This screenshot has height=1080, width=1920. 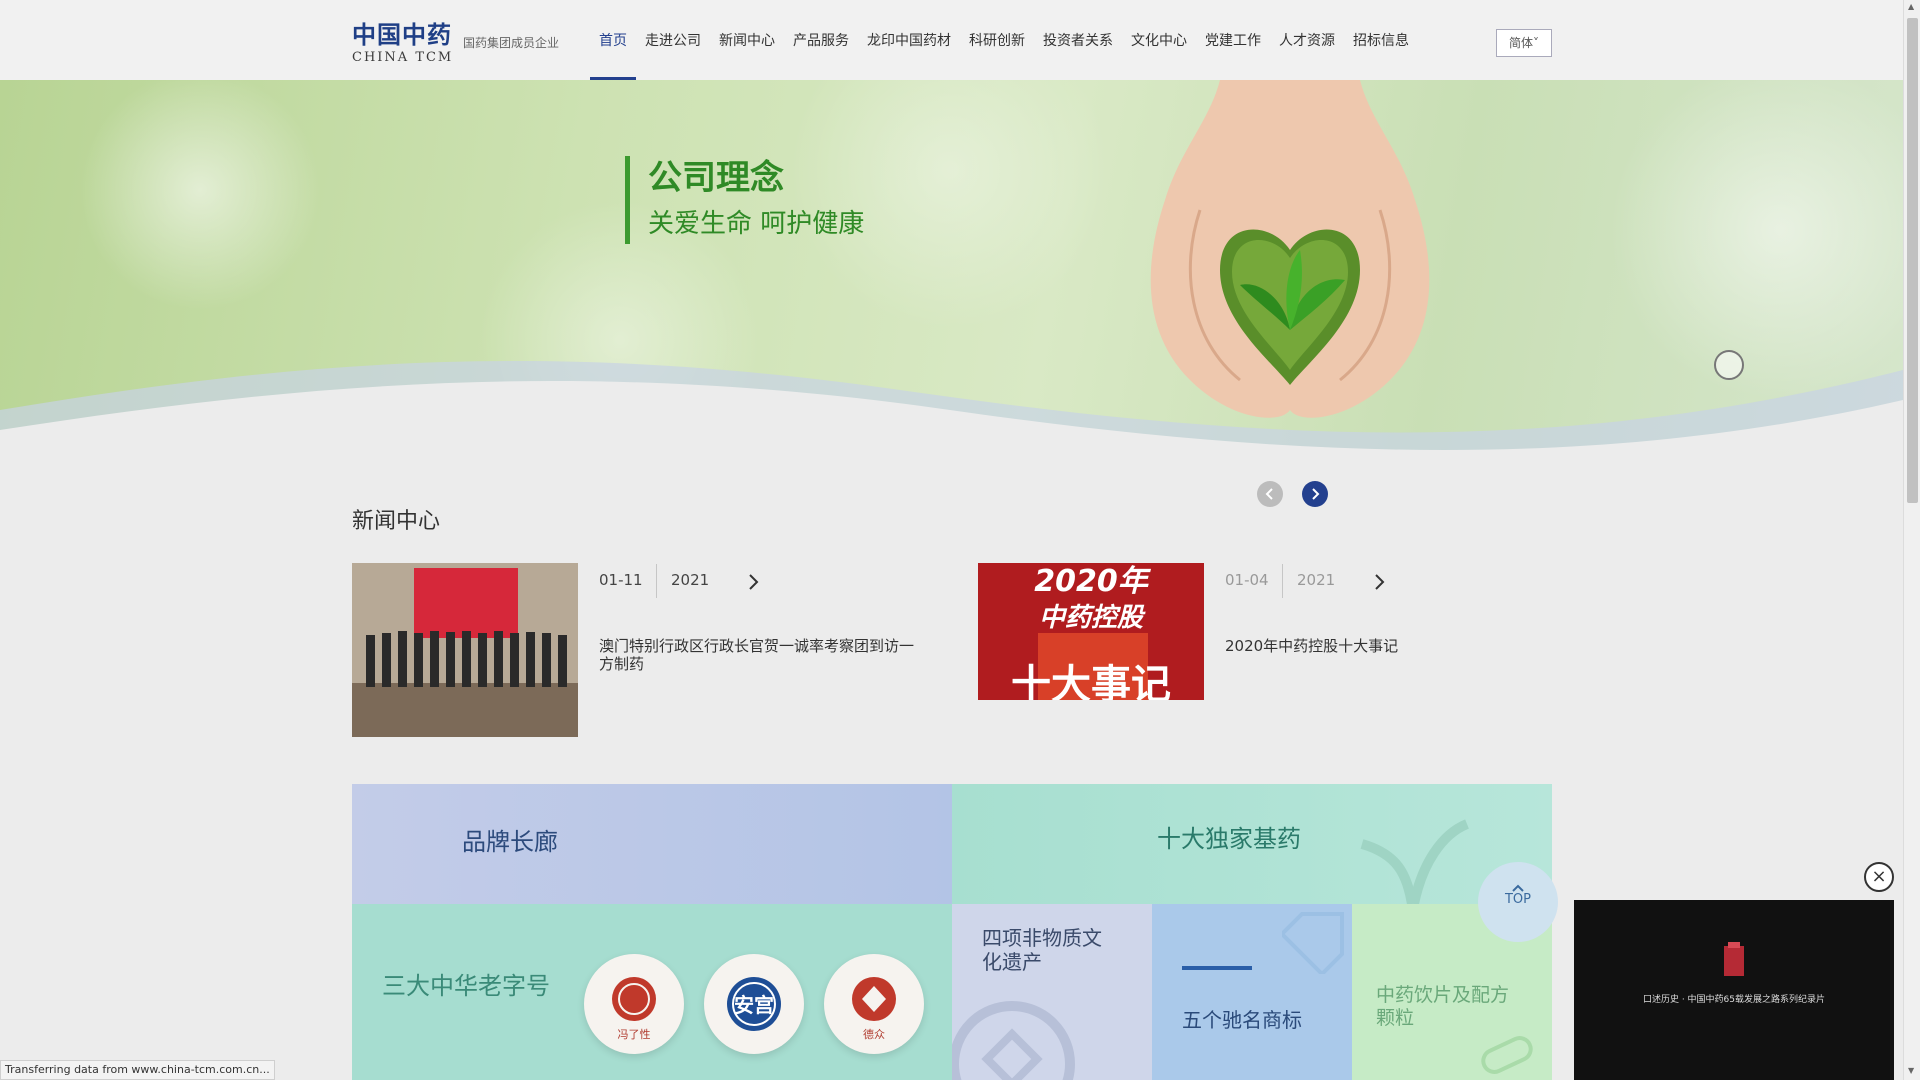 I want to click on news-1-year: 2021, so click(x=690, y=580).